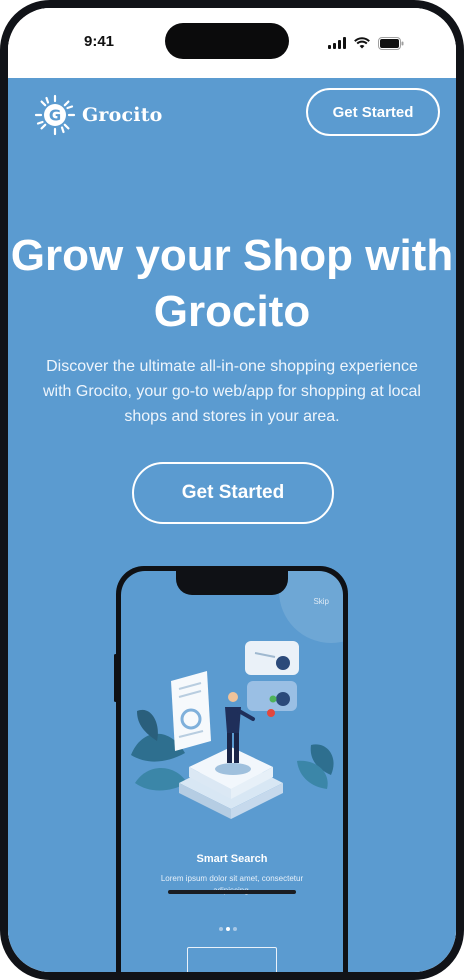 The width and height of the screenshot is (464, 980). I want to click on signal-icon, so click(337, 43).